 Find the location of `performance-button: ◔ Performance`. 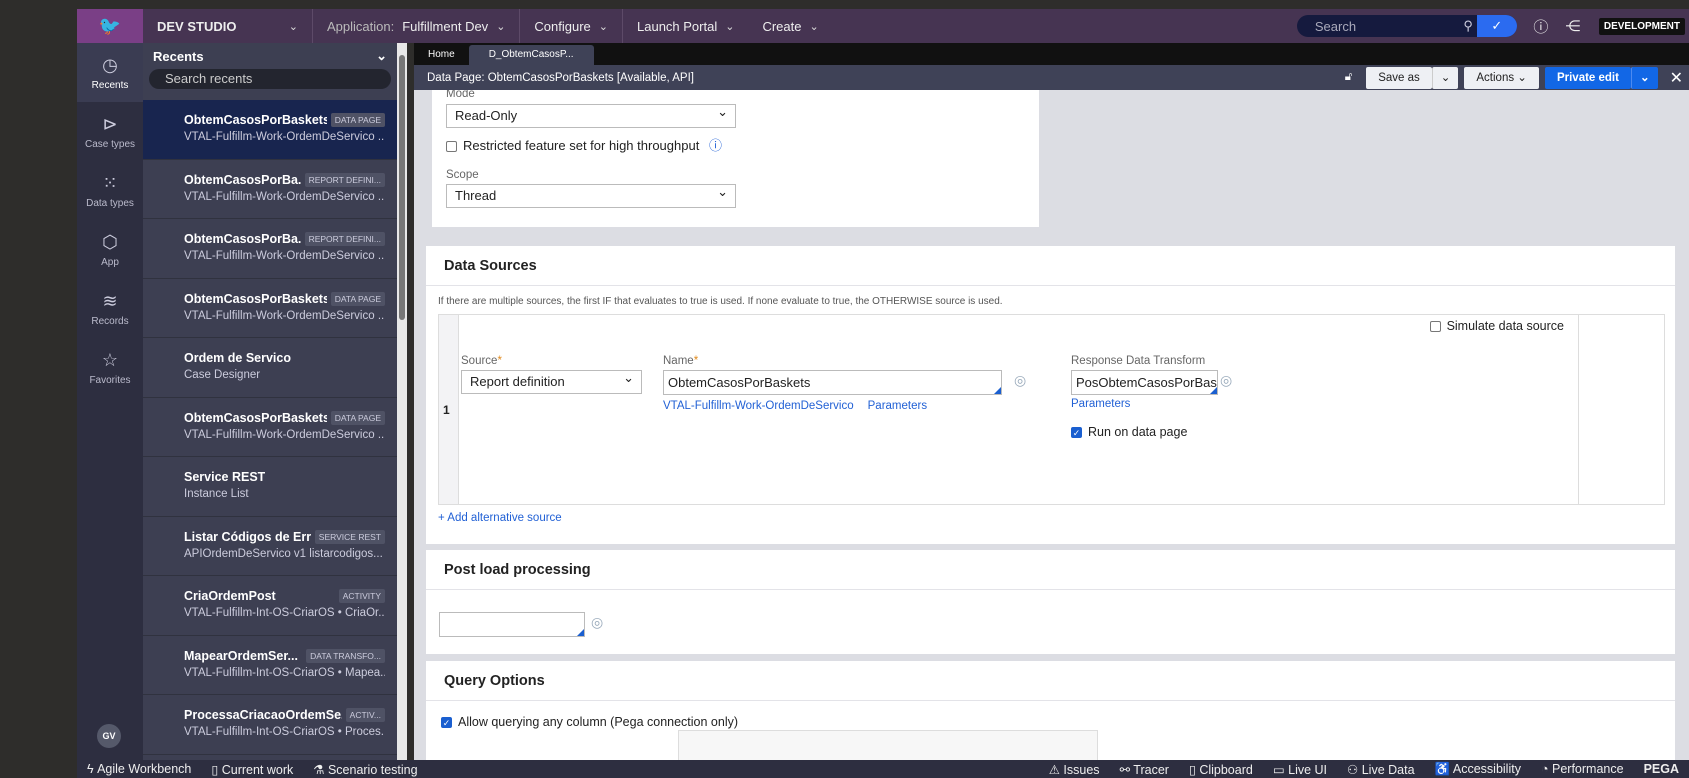

performance-button: ◔ Performance is located at coordinates (1582, 769).